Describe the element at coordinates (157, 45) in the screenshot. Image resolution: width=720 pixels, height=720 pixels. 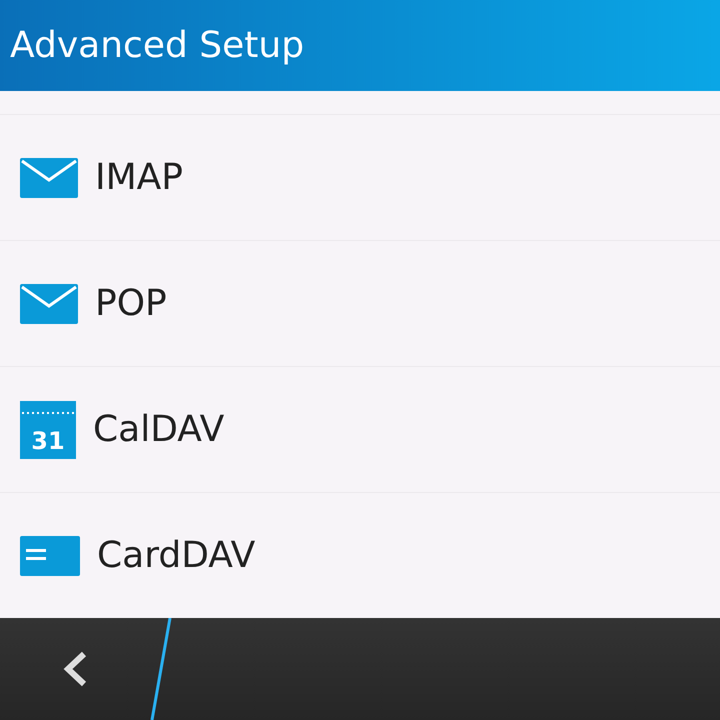
I see `page-title: Advanced Setup` at that location.